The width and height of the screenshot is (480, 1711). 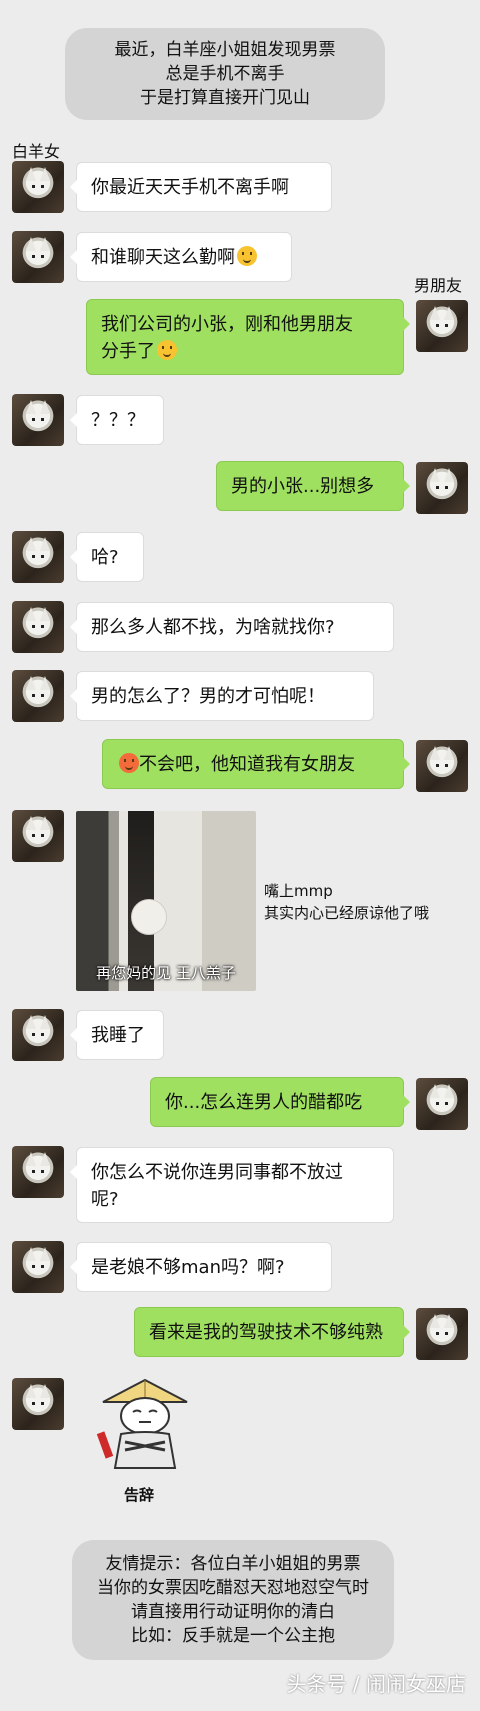 I want to click on message-bubble: 我睡了, so click(x=117, y=1035).